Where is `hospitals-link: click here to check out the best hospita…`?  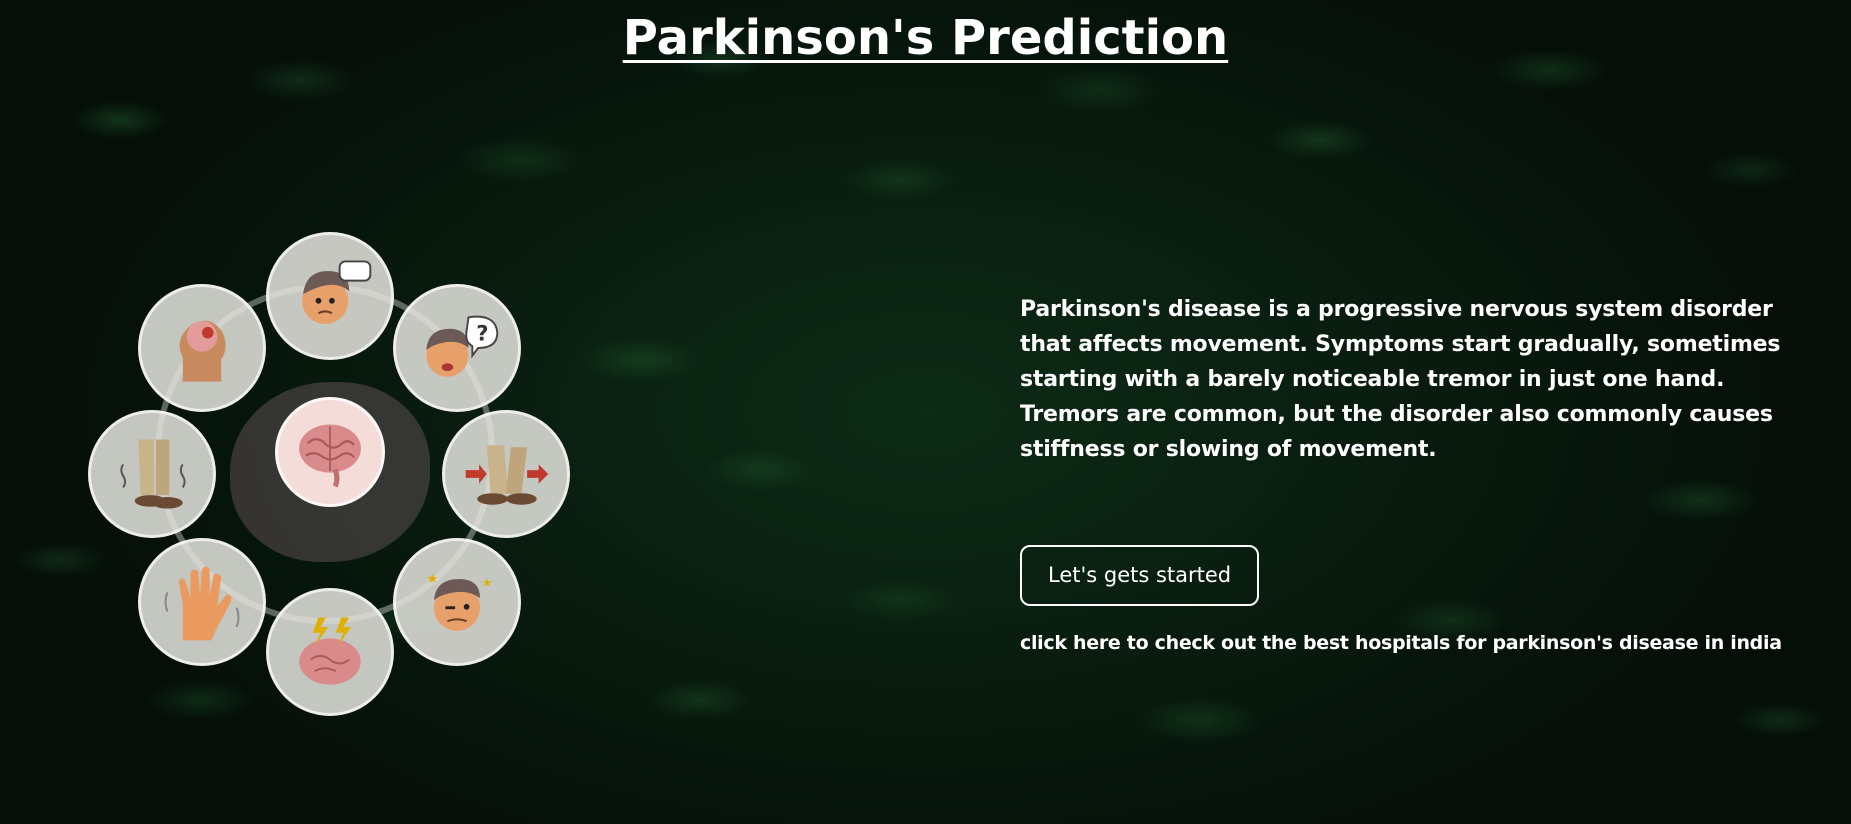
hospitals-link: click here to check out the best hospita… is located at coordinates (1410, 643).